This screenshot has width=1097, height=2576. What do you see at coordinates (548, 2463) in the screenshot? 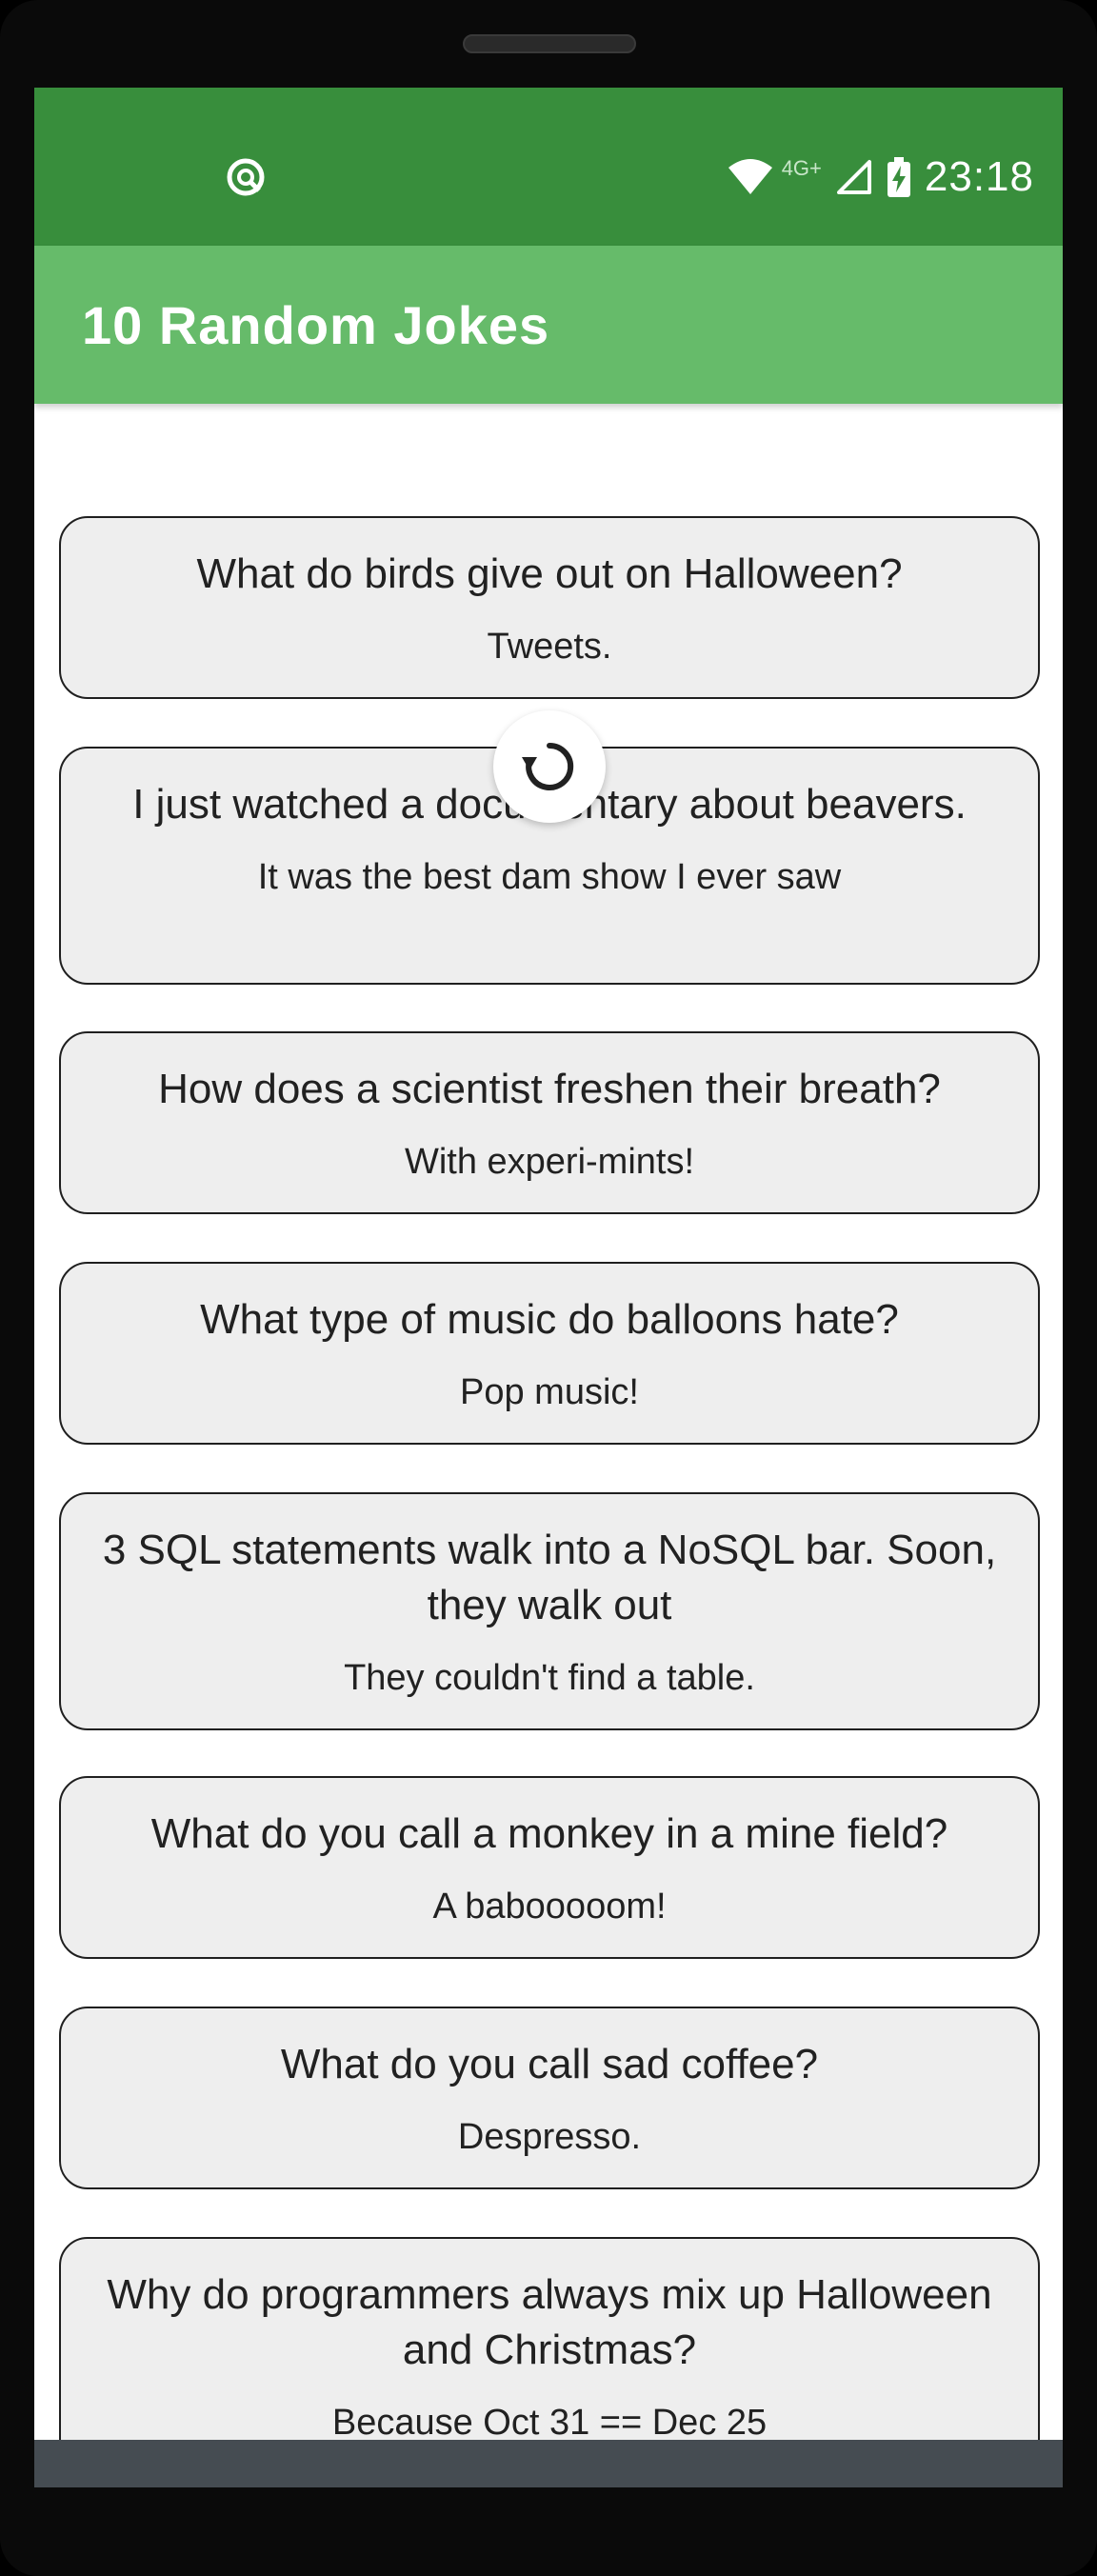
I see `navigation-bar` at bounding box center [548, 2463].